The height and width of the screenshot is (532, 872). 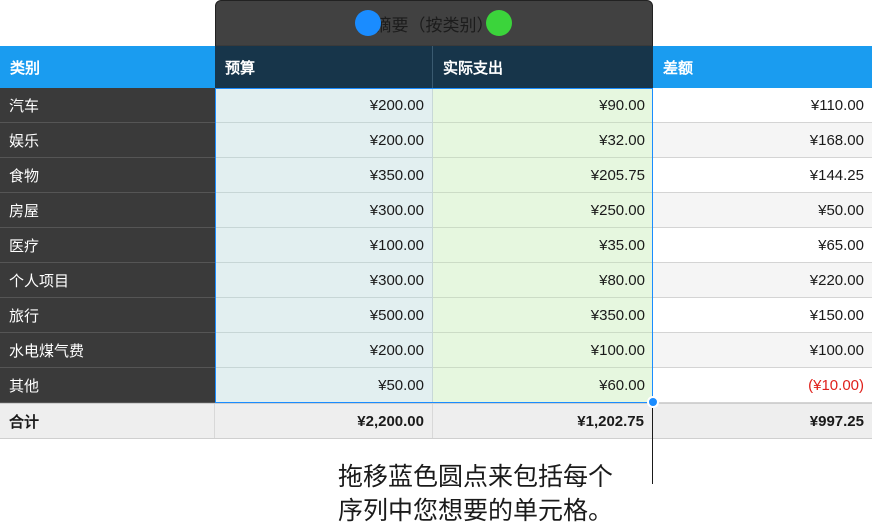 I want to click on blue-range-handle, so click(x=368, y=23).